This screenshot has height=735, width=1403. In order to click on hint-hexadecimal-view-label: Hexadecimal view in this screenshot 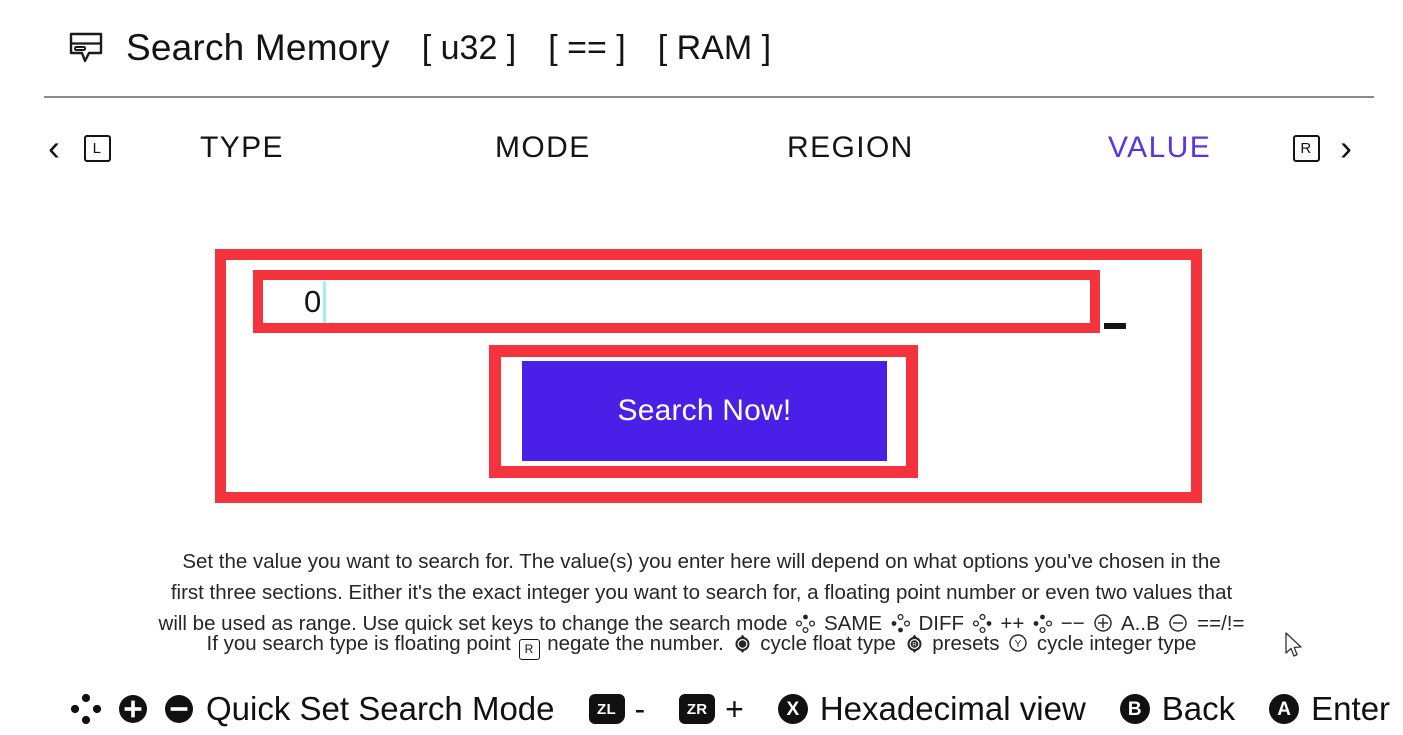, I will do `click(952, 708)`.